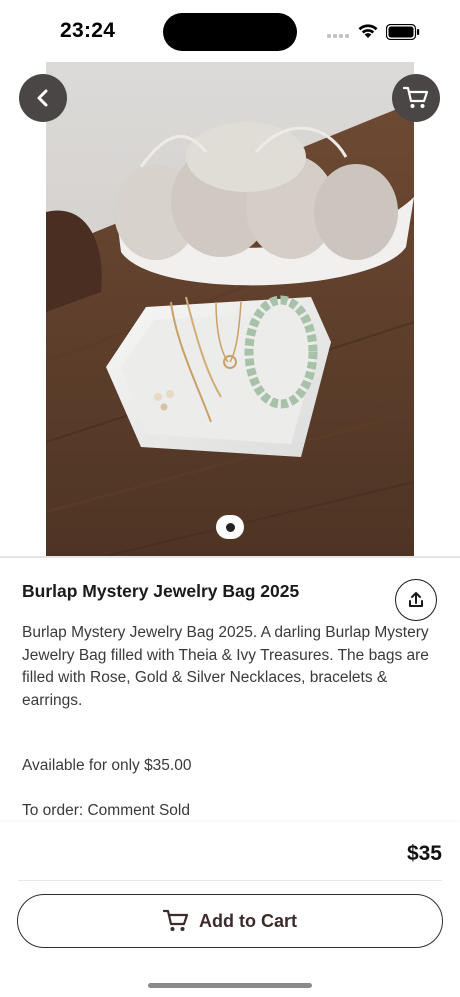  I want to click on status-bar: 23:24, so click(230, 31).